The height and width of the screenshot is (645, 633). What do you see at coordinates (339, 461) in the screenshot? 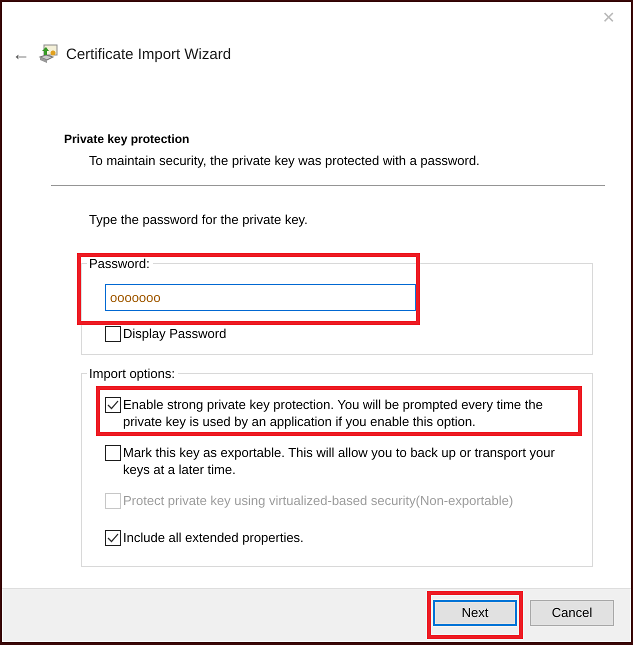
I see `option-label: Mark this key as exportable. This will allow you to back up or transport your keys at a later time.` at bounding box center [339, 461].